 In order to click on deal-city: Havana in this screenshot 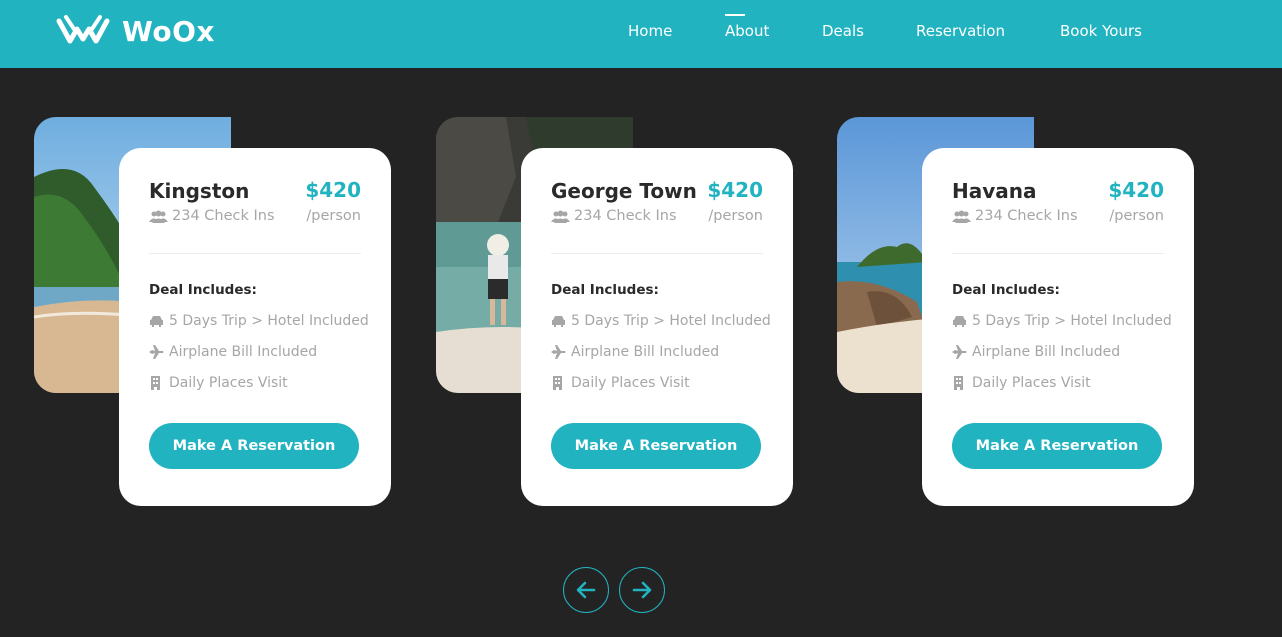, I will do `click(994, 191)`.